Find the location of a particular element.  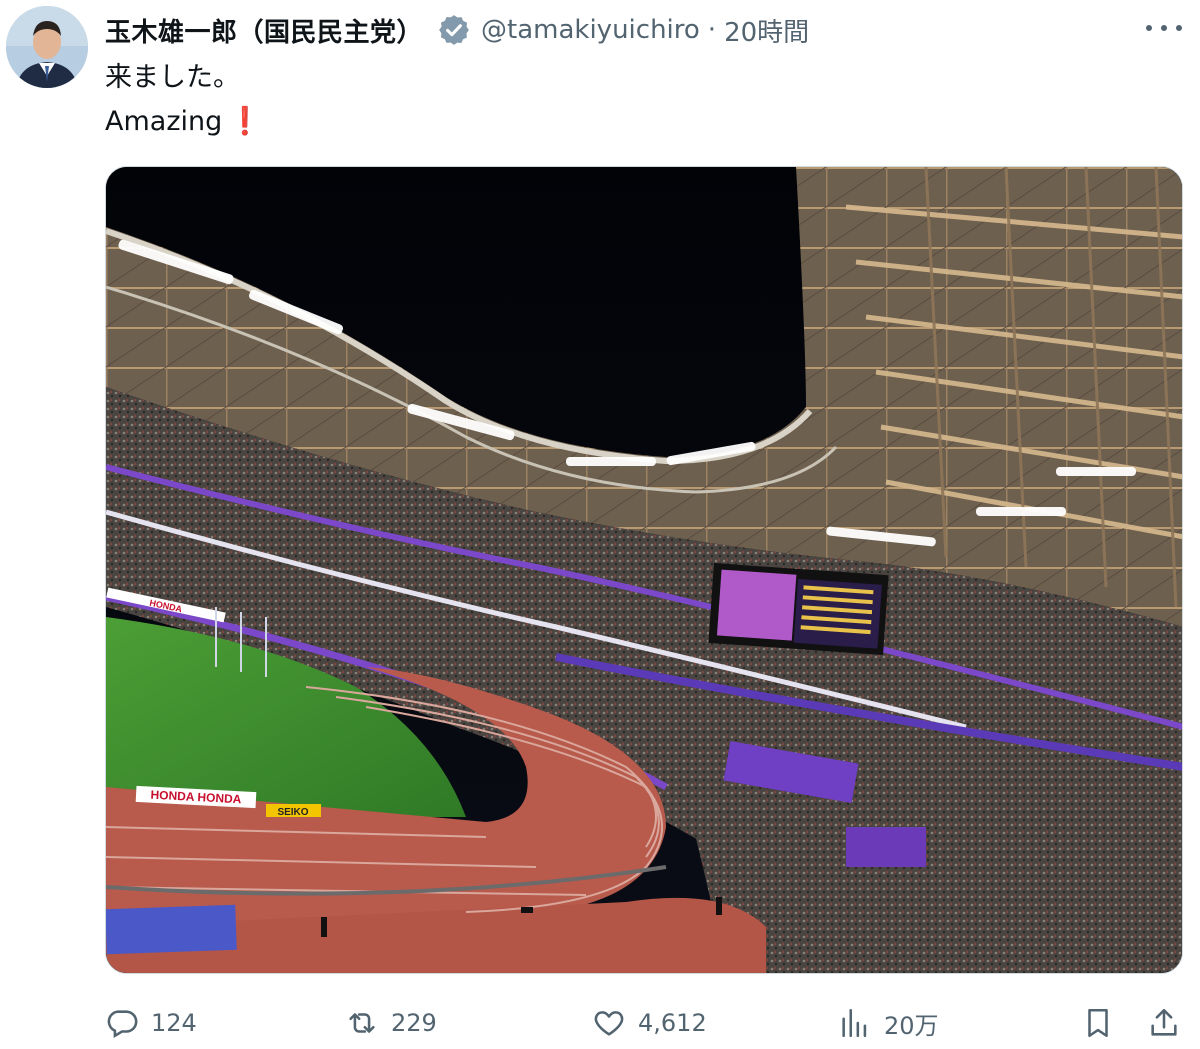

share-icon is located at coordinates (1164, 1022).